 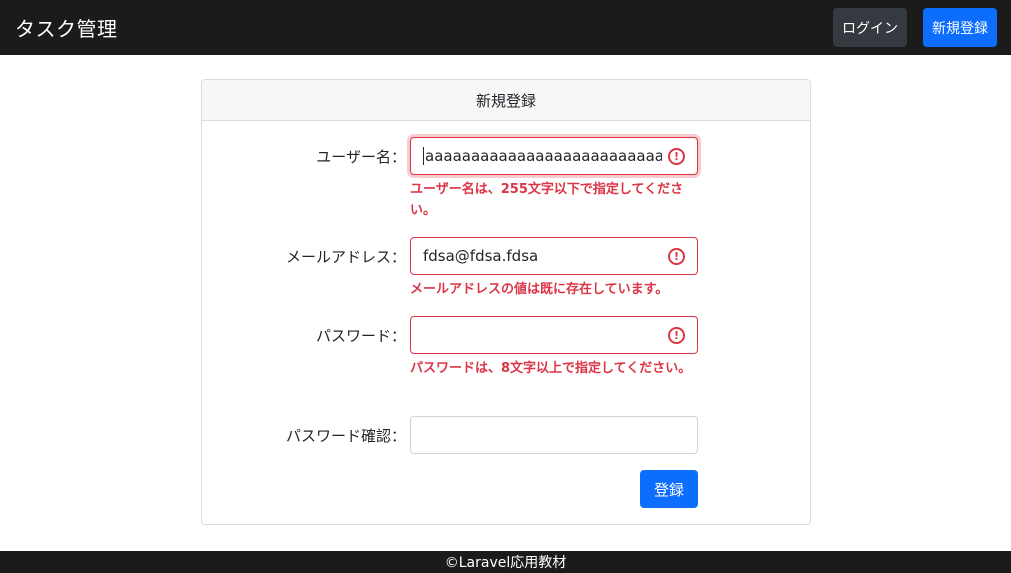 What do you see at coordinates (506, 100) in the screenshot?
I see `card-title: 新規登録` at bounding box center [506, 100].